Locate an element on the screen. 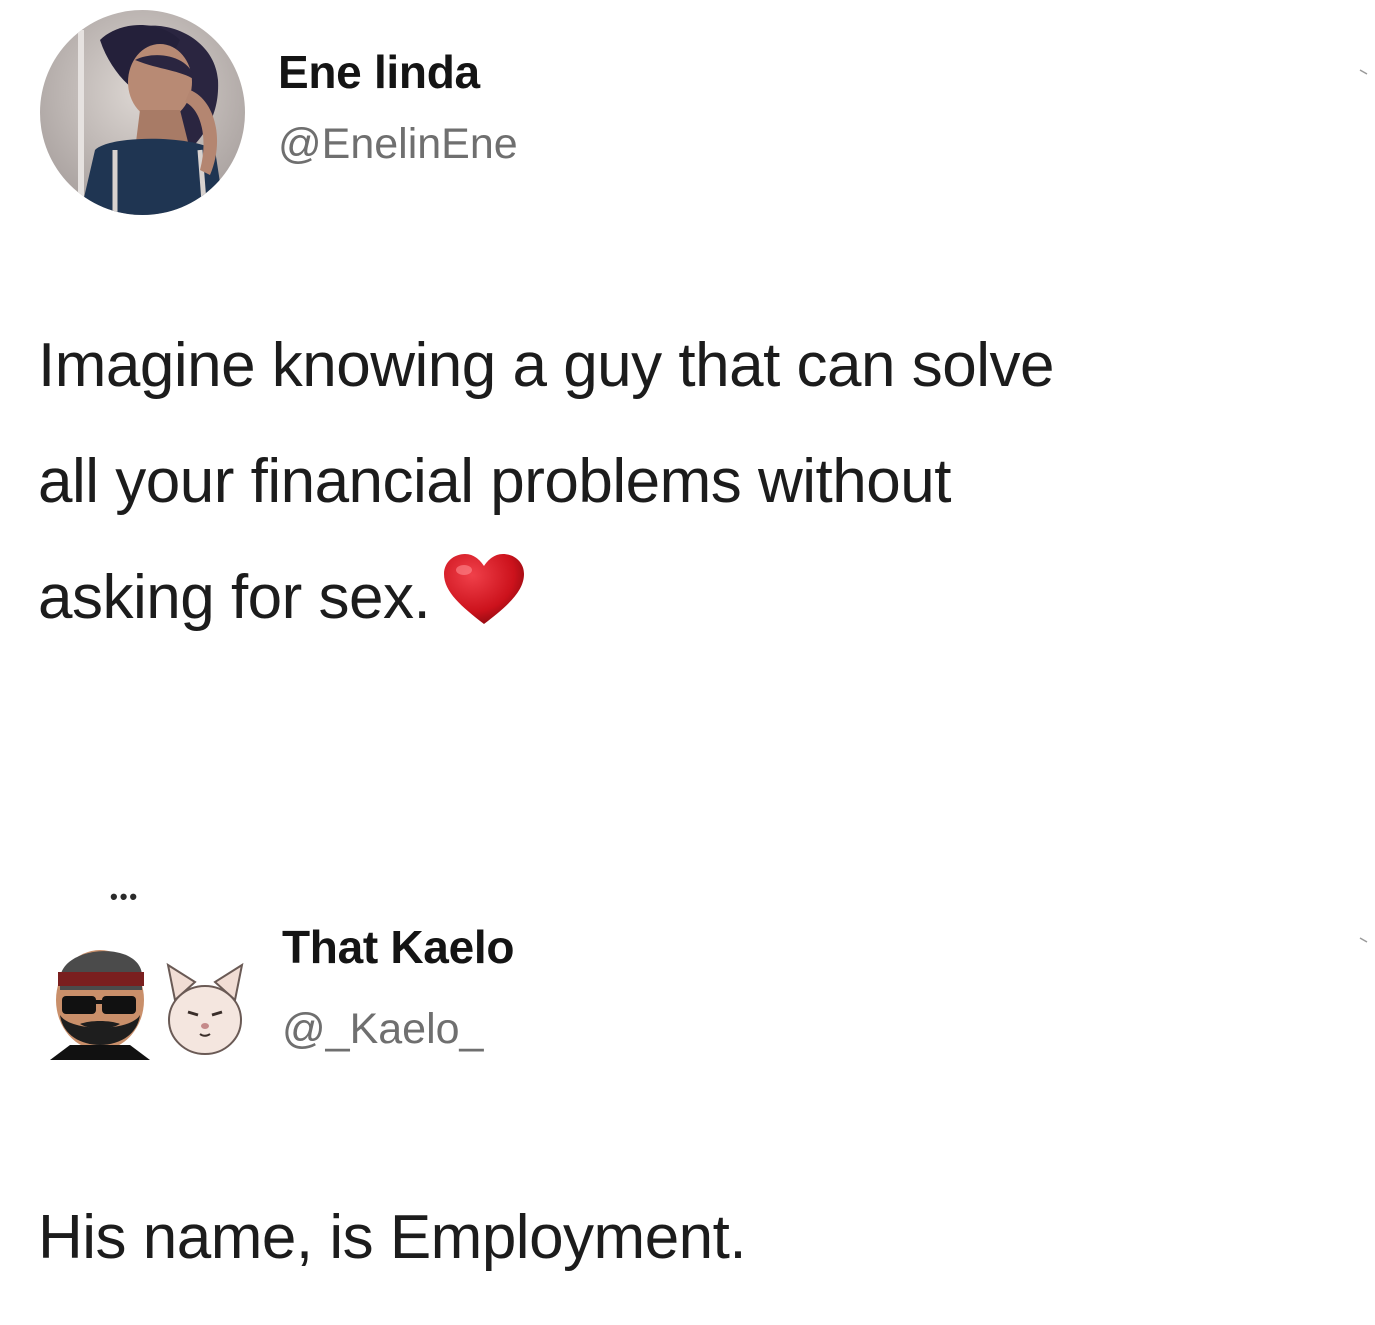 The image size is (1375, 1325). more-dots-icon: ••• is located at coordinates (124, 897).